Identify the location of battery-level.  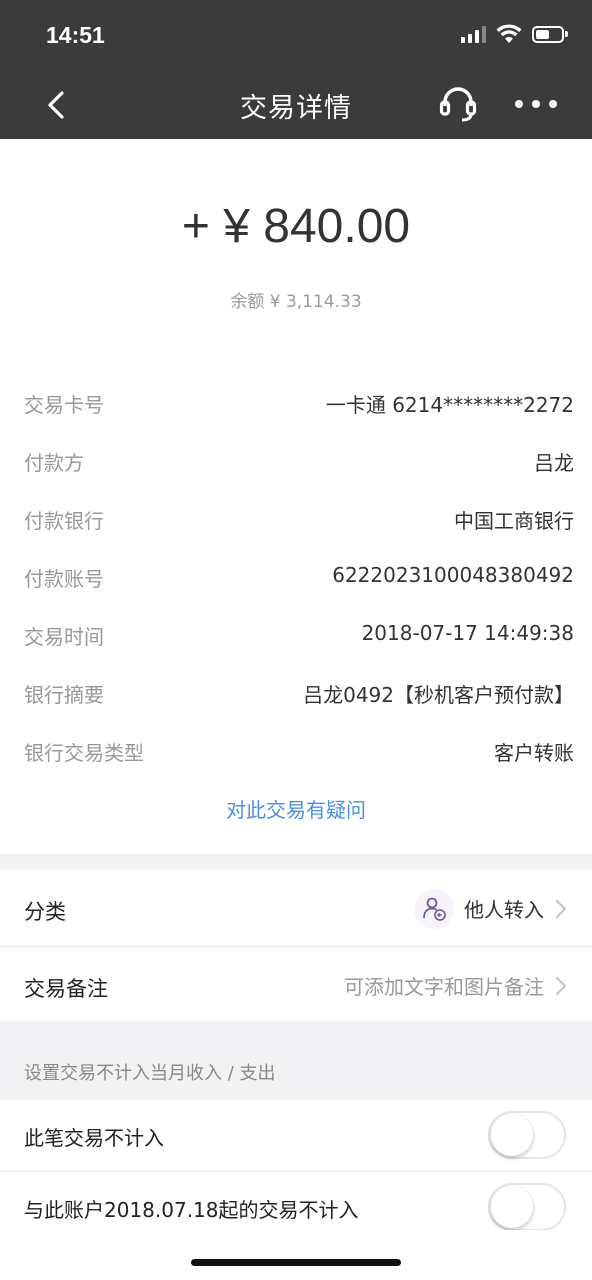
(543, 34).